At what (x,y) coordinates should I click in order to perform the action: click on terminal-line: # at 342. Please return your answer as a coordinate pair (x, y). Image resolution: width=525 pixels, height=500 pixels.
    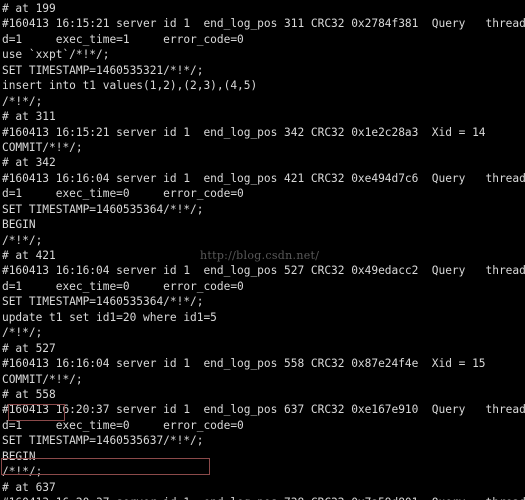
    Looking at the image, I should click on (29, 163).